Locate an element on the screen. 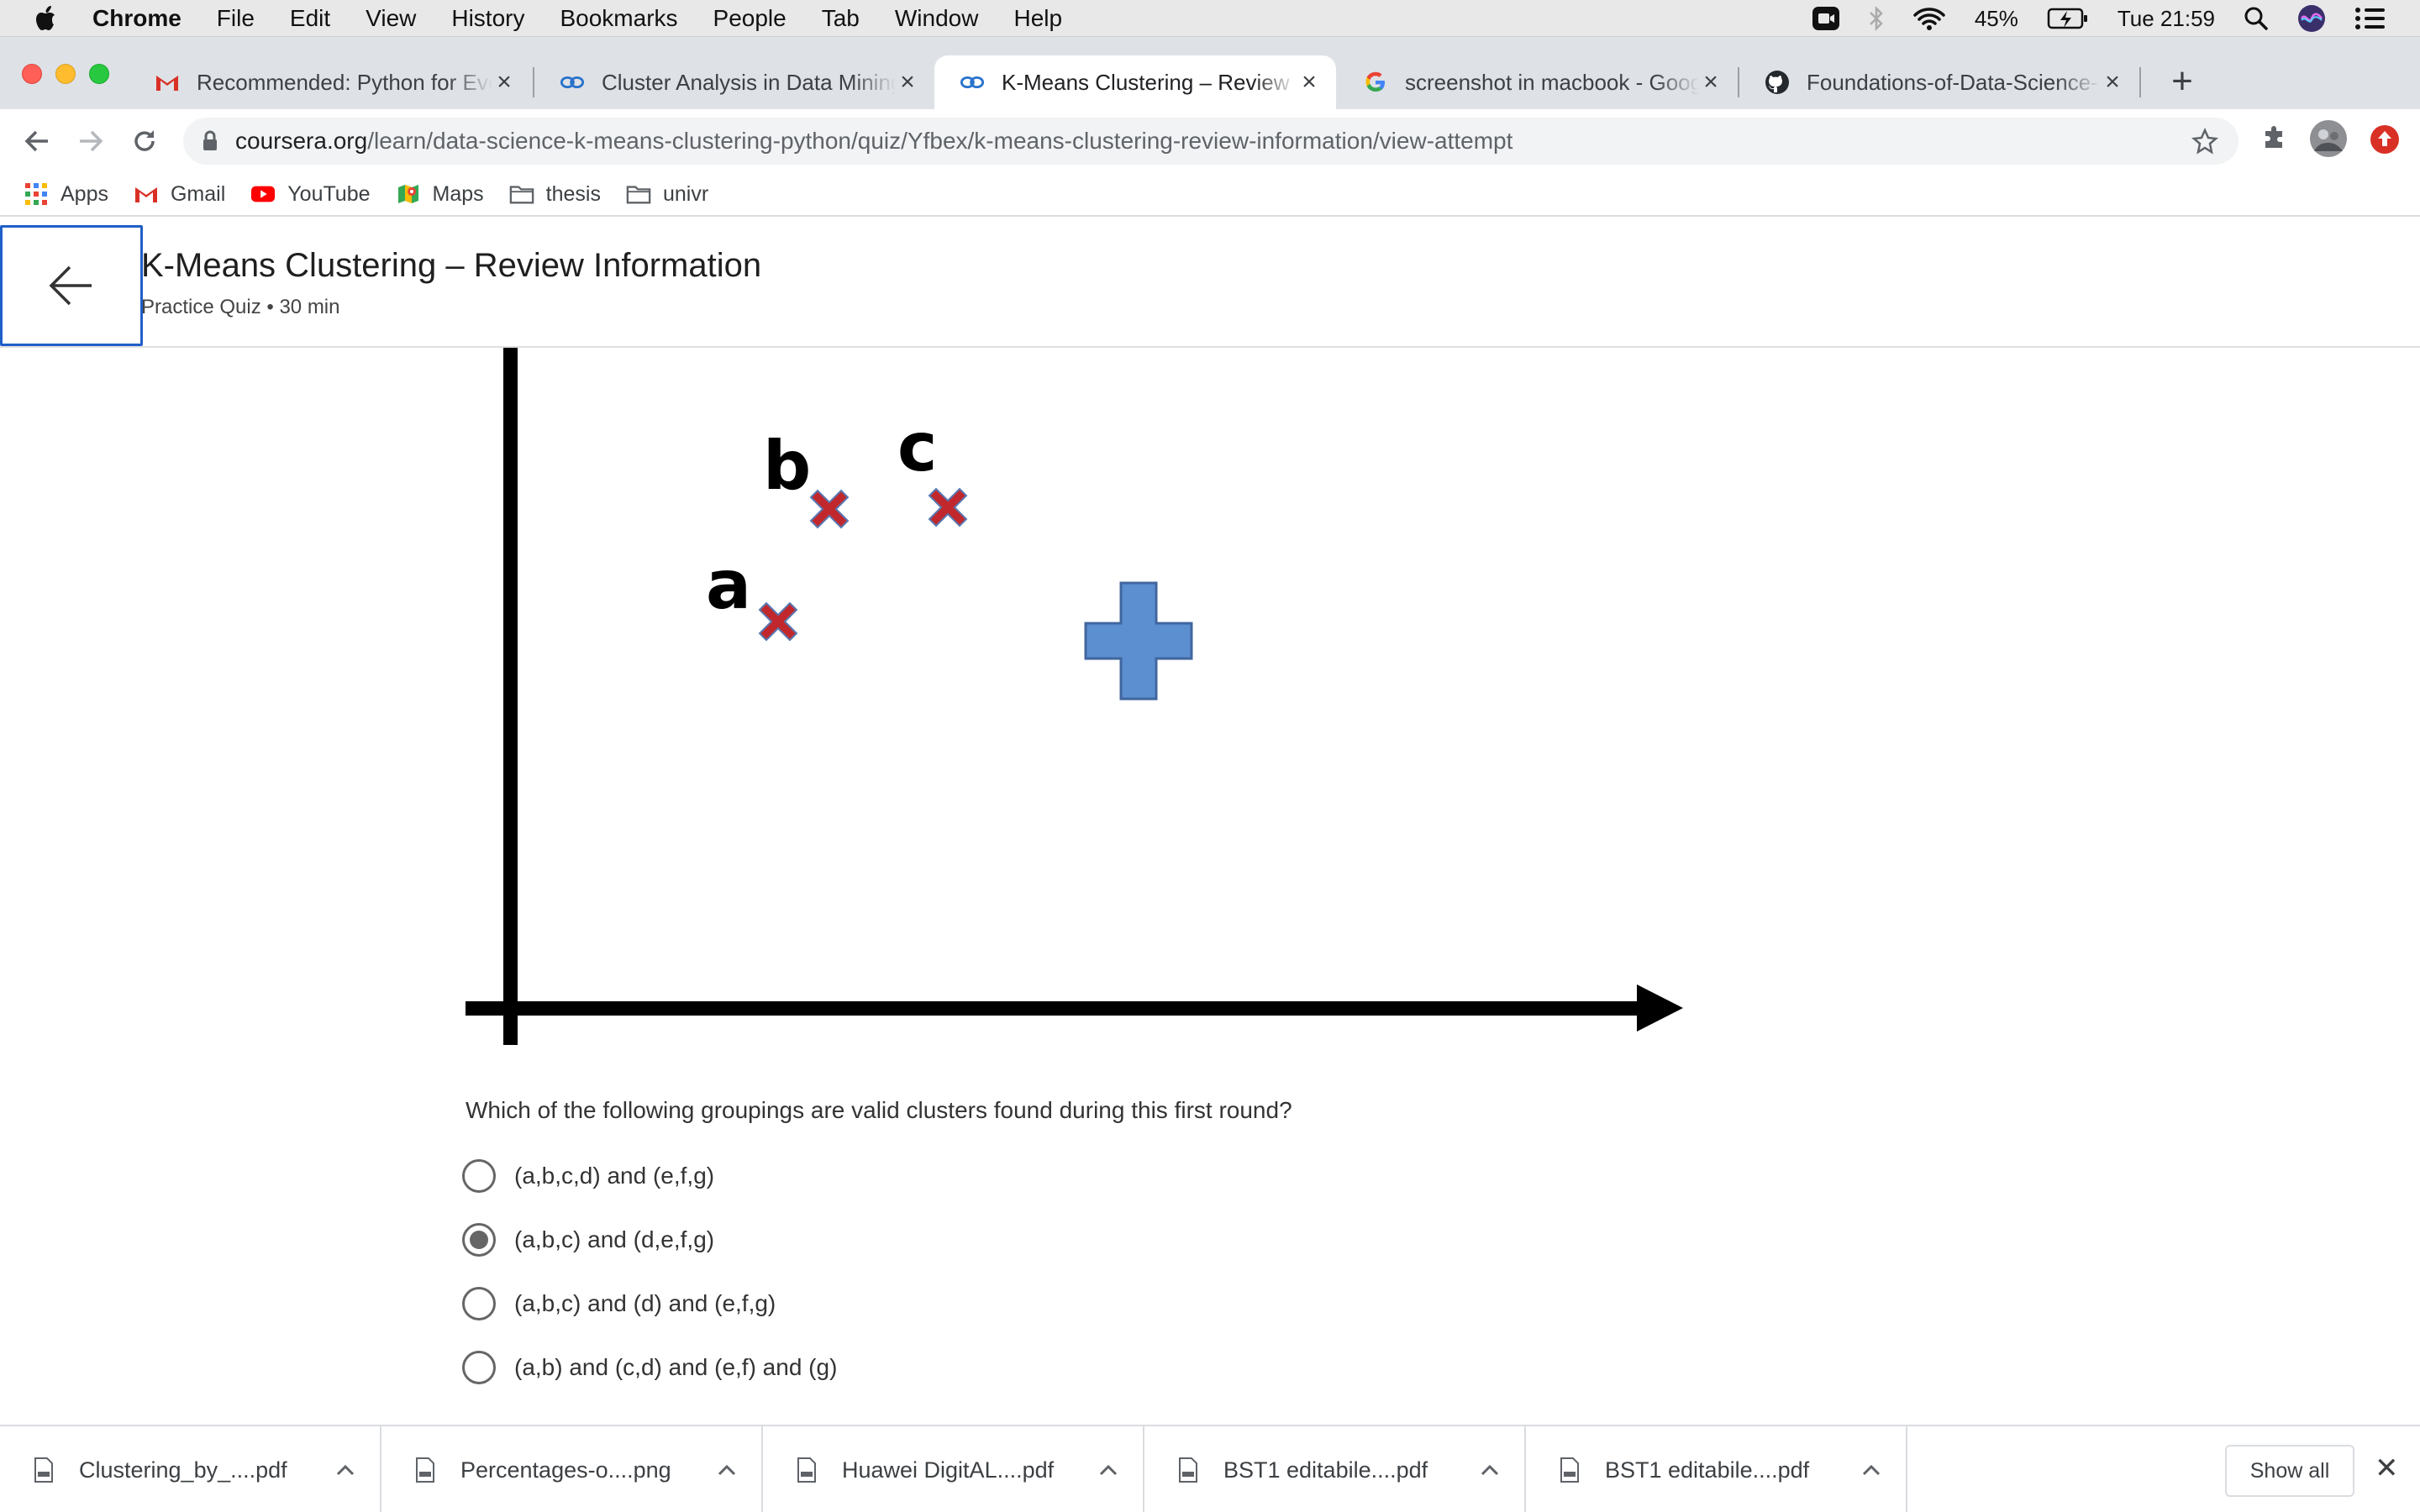  window-close-button is located at coordinates (32, 74).